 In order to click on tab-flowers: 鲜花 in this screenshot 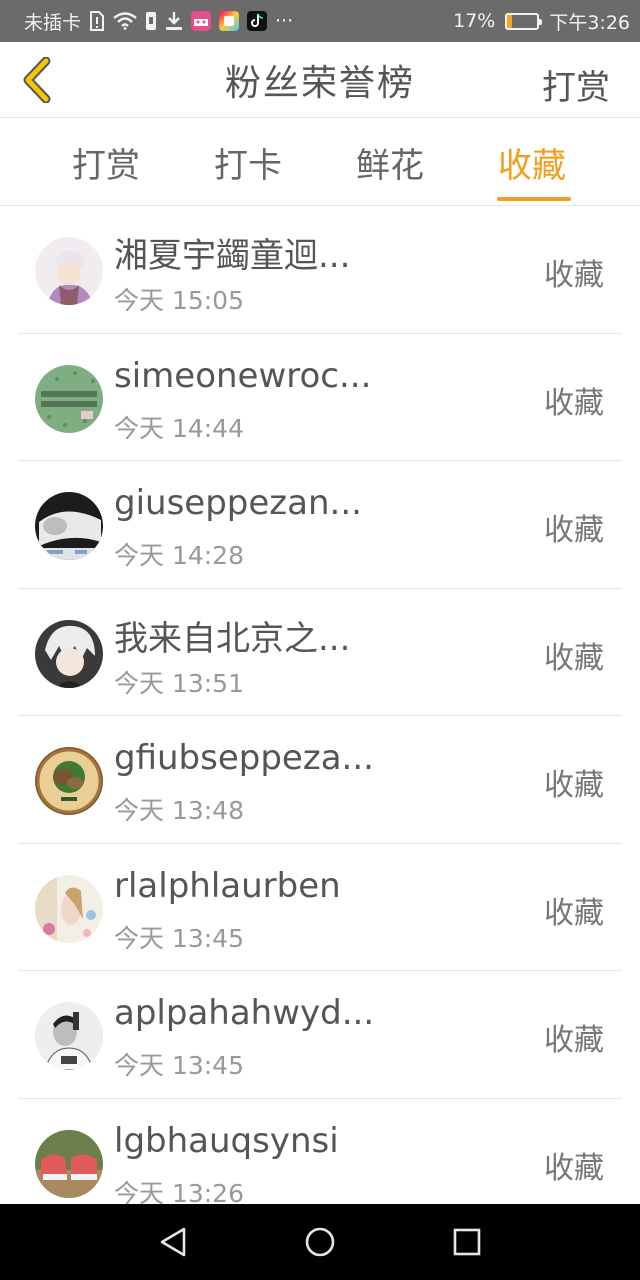, I will do `click(390, 162)`.